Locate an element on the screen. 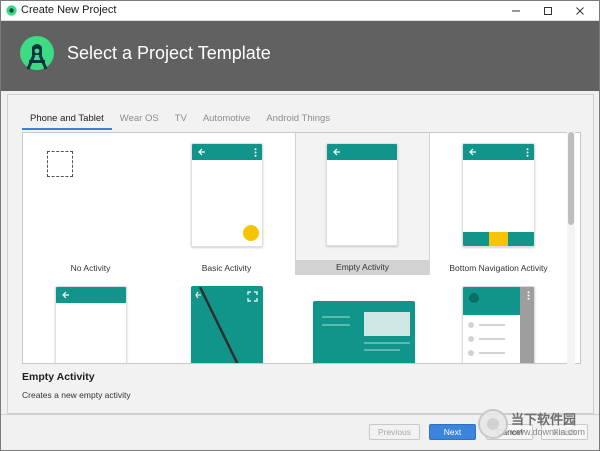 This screenshot has width=600, height=451. window-title: Create New Project is located at coordinates (69, 10).